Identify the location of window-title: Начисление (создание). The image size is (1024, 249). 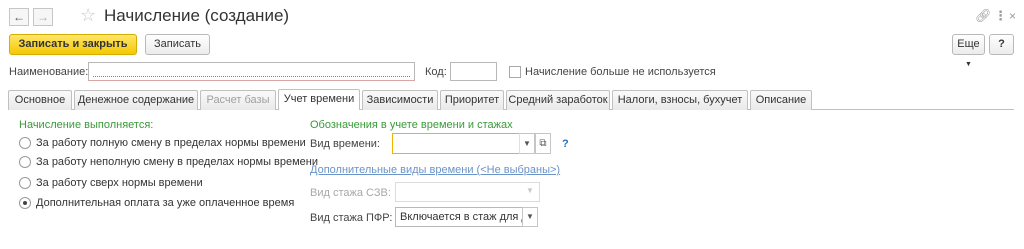
(197, 15).